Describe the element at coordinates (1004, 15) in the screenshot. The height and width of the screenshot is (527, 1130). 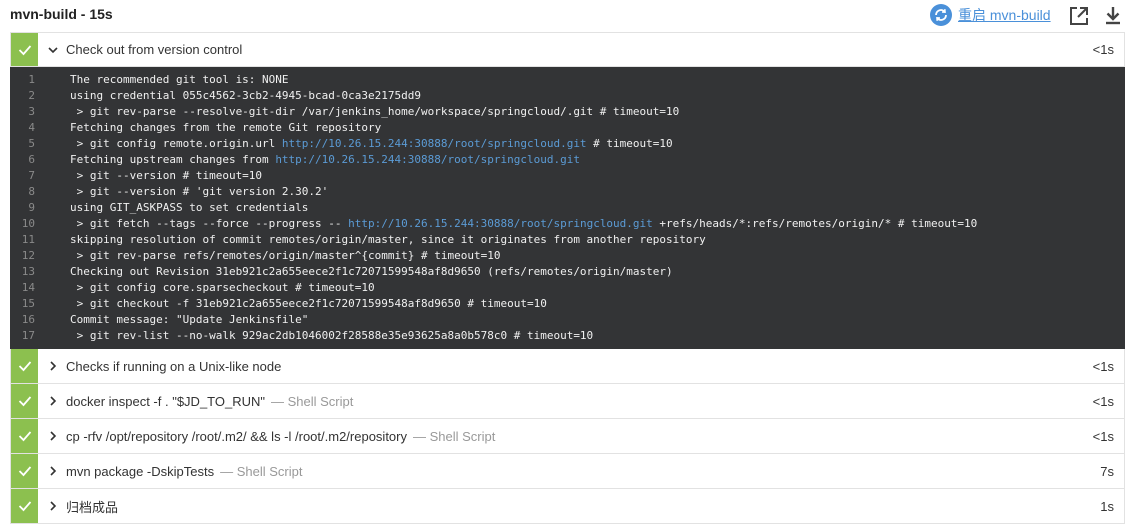
I see `restart-link: 重启 mvn-build` at that location.